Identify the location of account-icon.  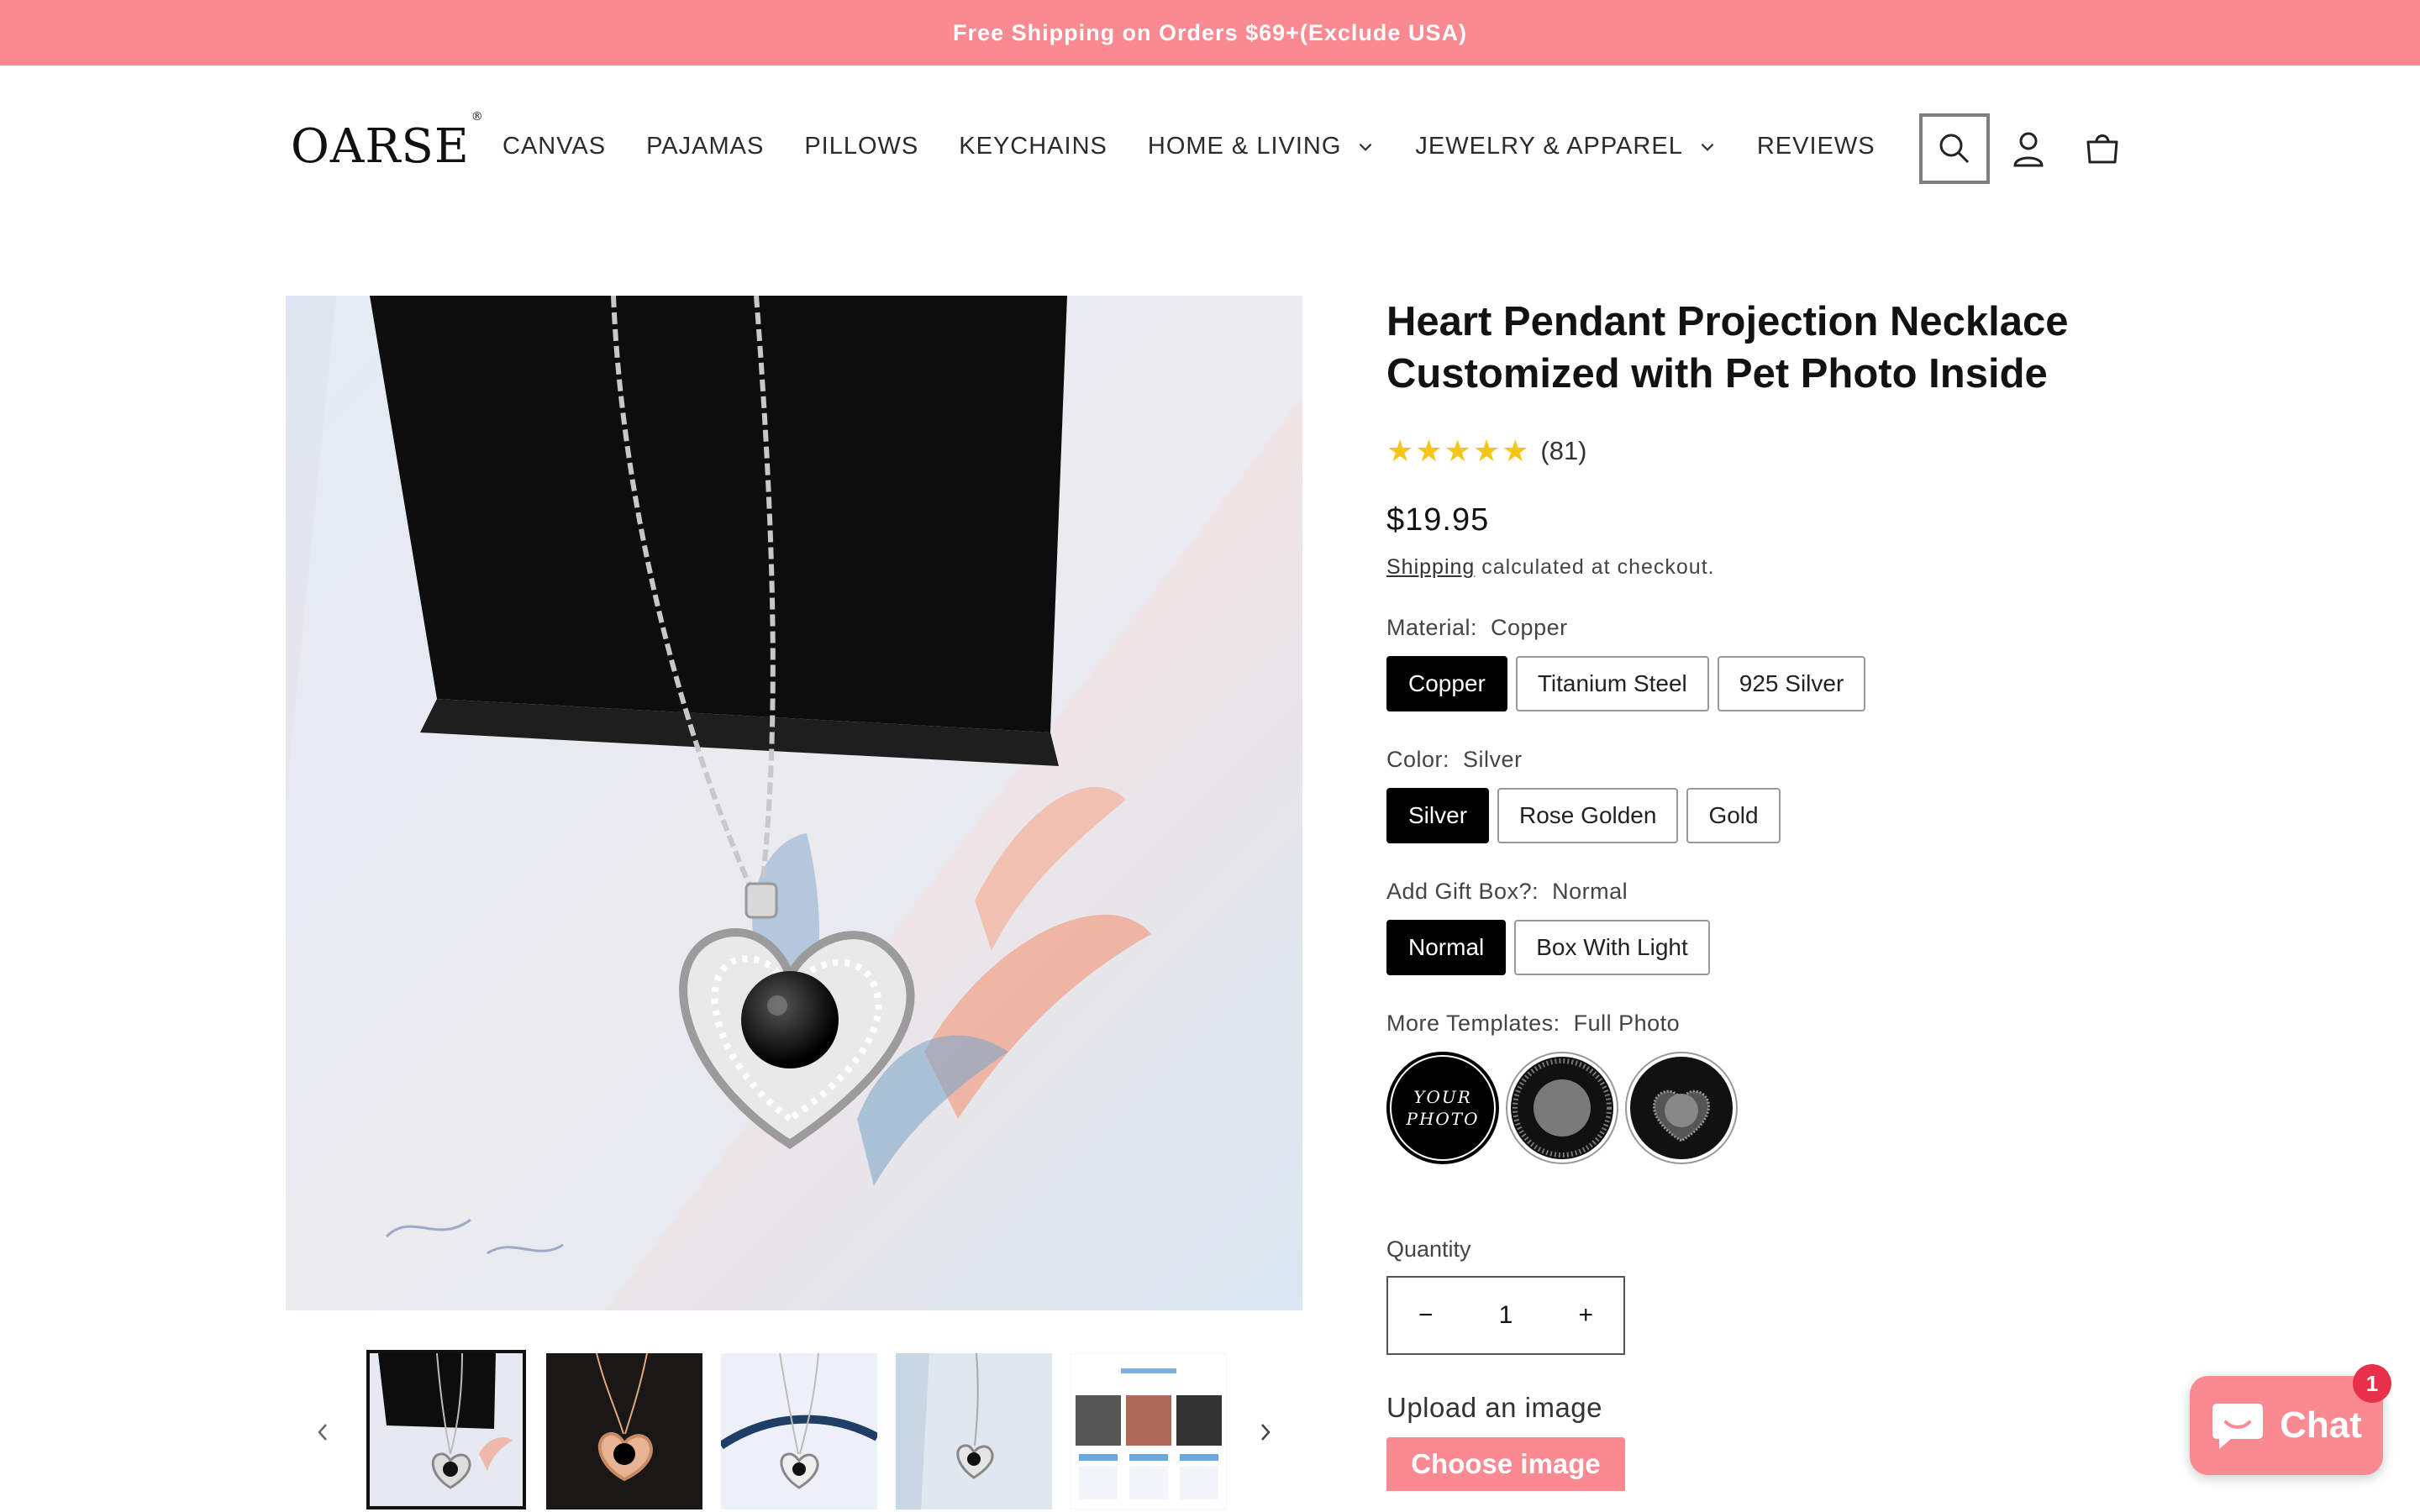
(2029, 149).